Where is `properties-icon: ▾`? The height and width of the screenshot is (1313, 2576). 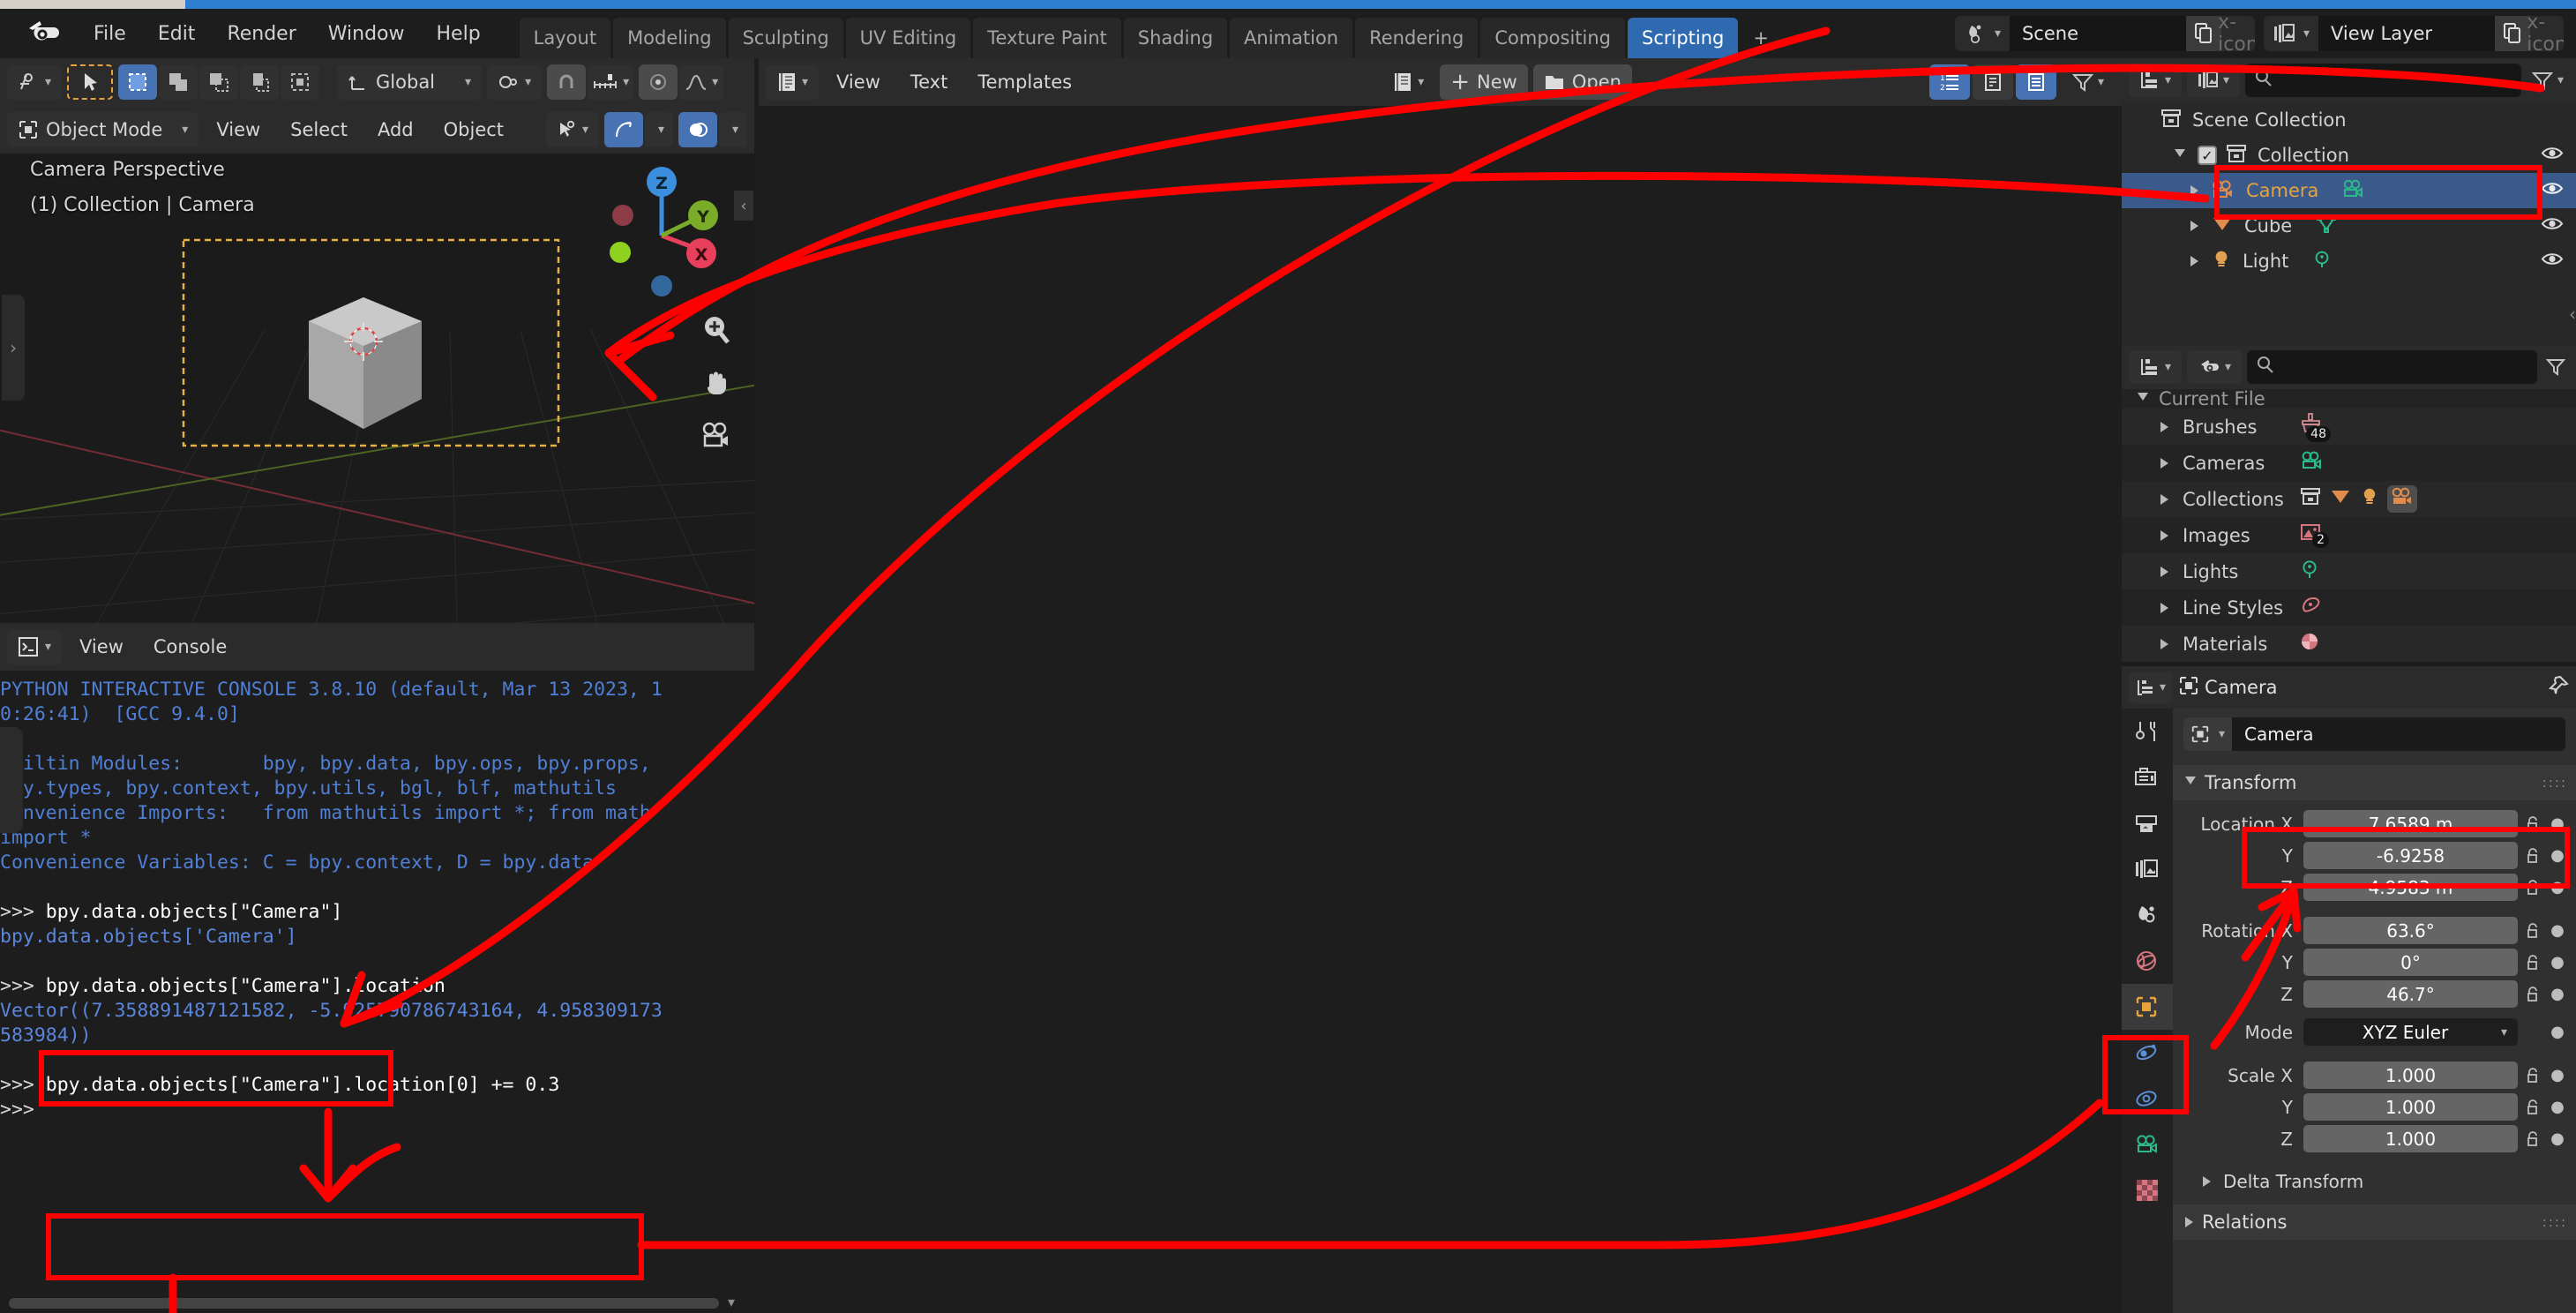
properties-icon: ▾ is located at coordinates (2151, 687).